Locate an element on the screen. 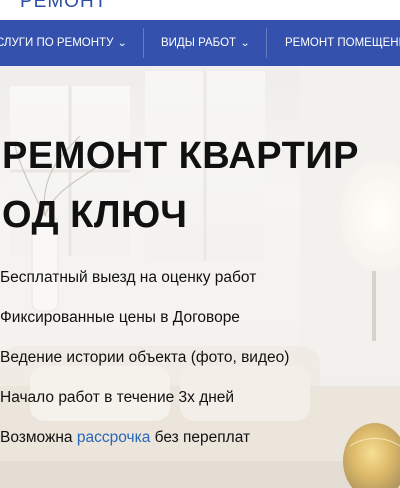  nav-item-label: РЕМОНТ ПОМЕЩЕНИ is located at coordinates (342, 43).